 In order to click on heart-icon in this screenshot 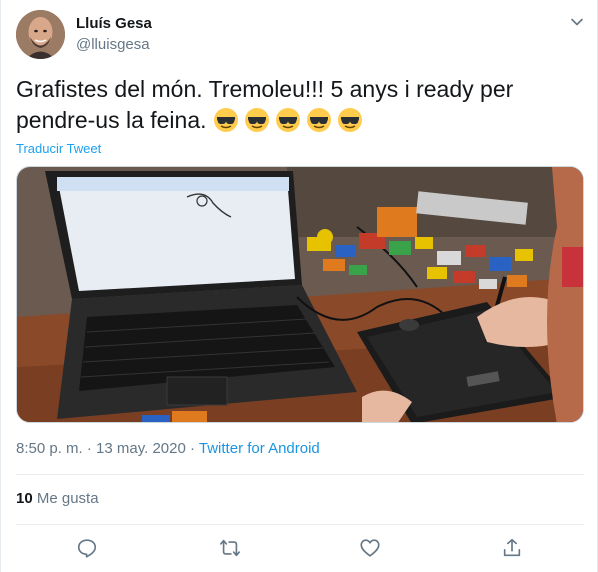, I will do `click(370, 548)`.